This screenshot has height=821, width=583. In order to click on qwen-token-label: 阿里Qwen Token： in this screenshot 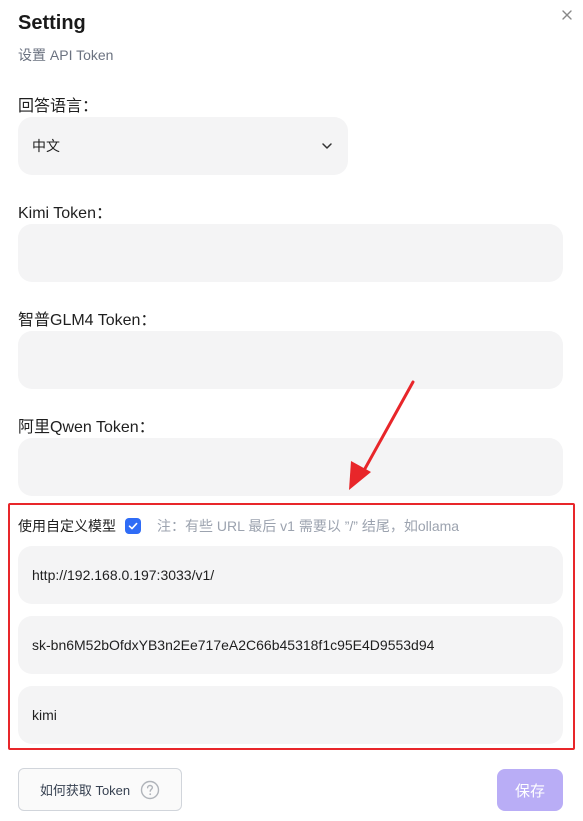, I will do `click(86, 427)`.